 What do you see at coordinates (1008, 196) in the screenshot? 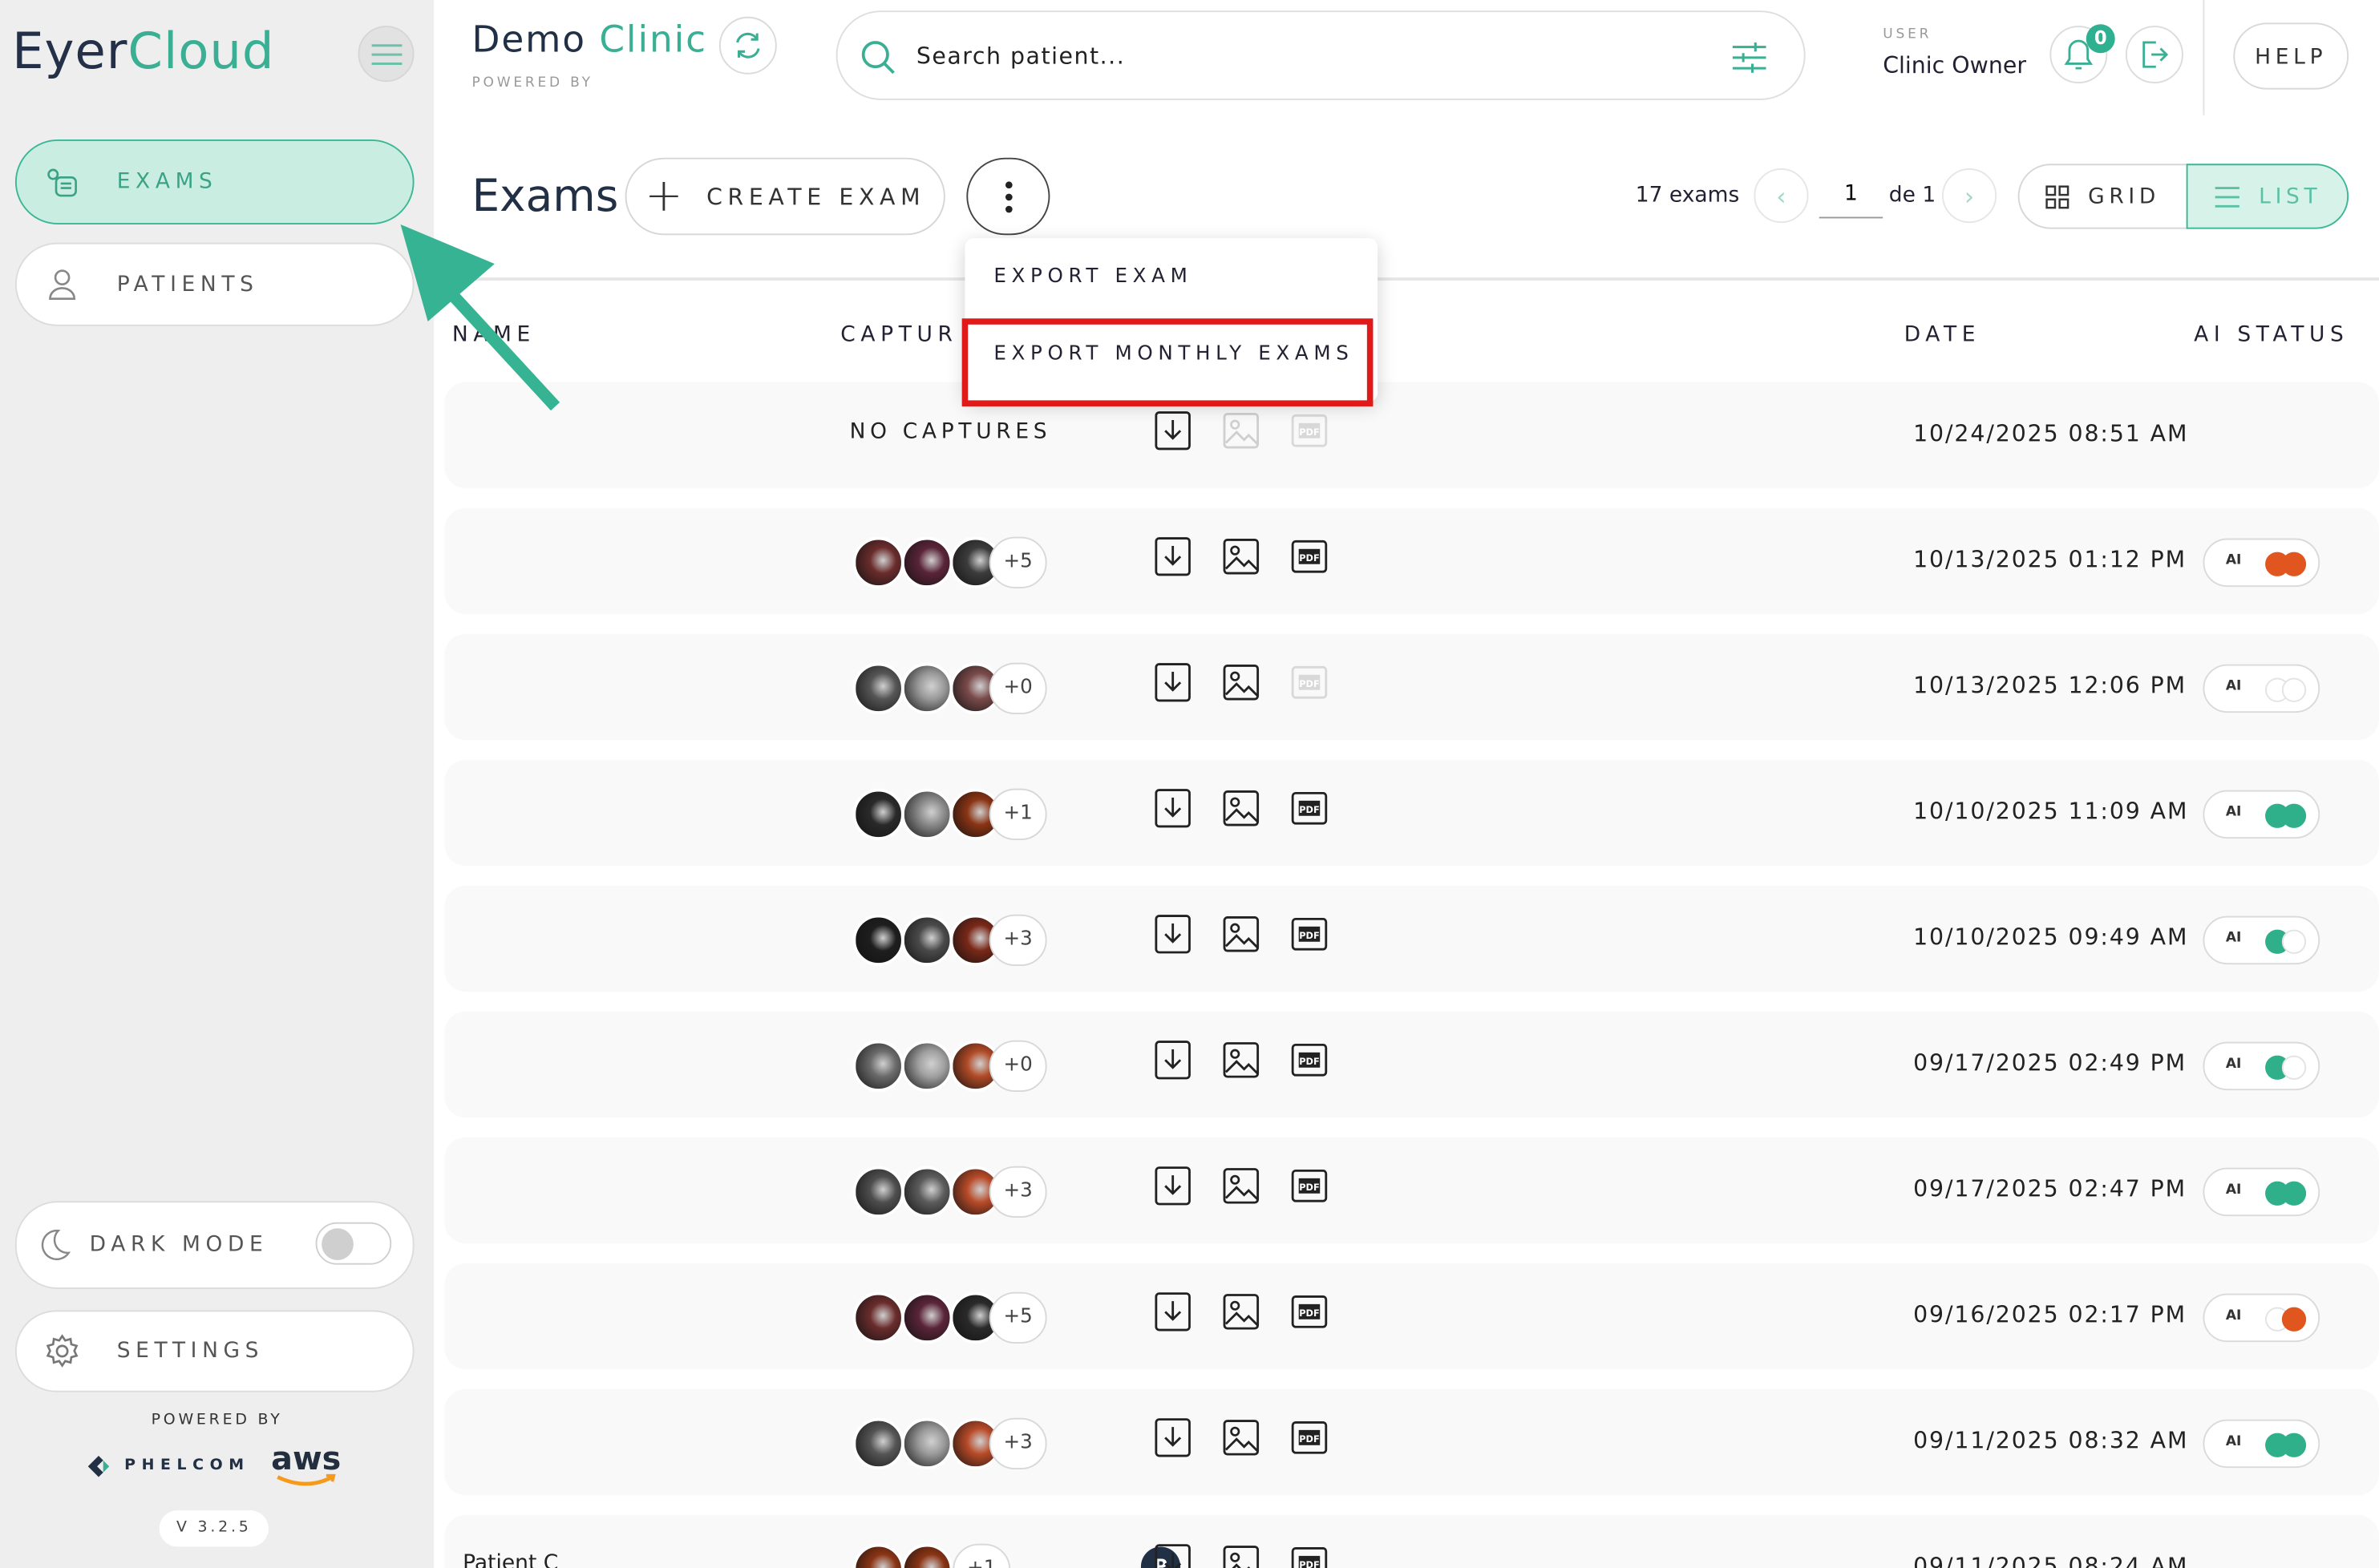
I see `more-options-button` at bounding box center [1008, 196].